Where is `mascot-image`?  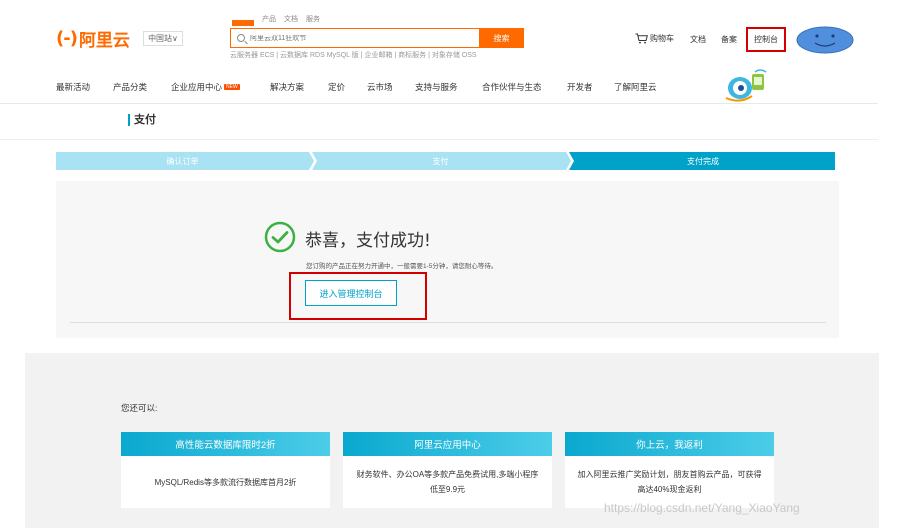
mascot-image is located at coordinates (746, 85).